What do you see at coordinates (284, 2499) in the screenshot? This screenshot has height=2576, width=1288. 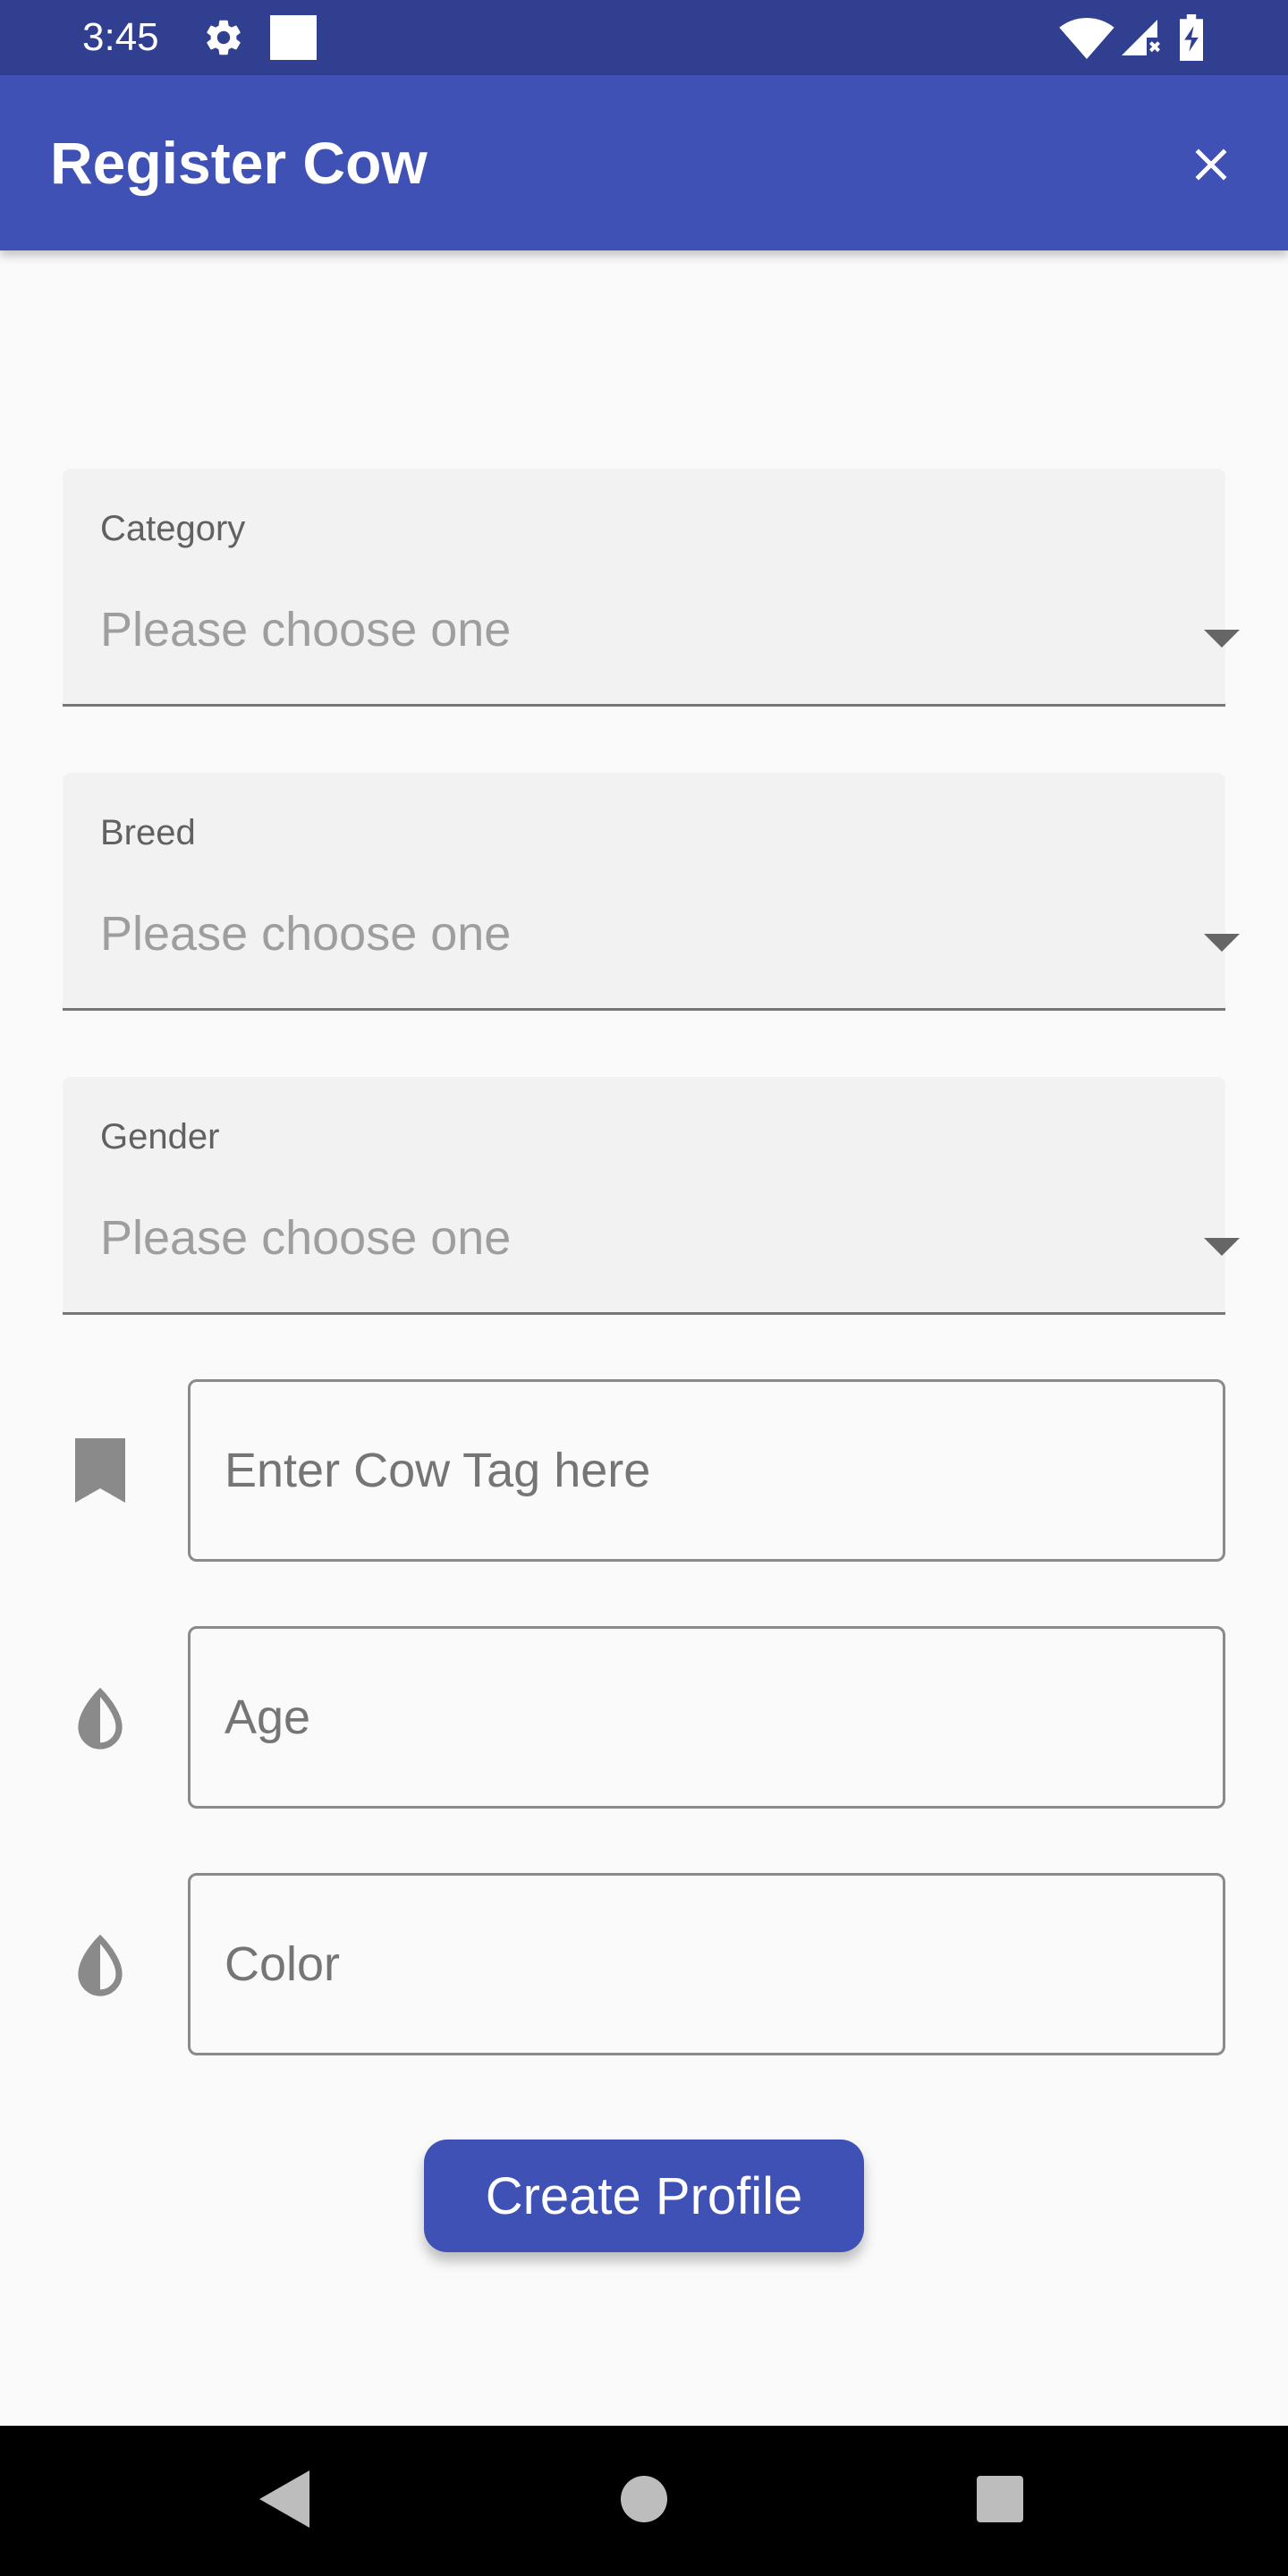 I see `back-icon` at bounding box center [284, 2499].